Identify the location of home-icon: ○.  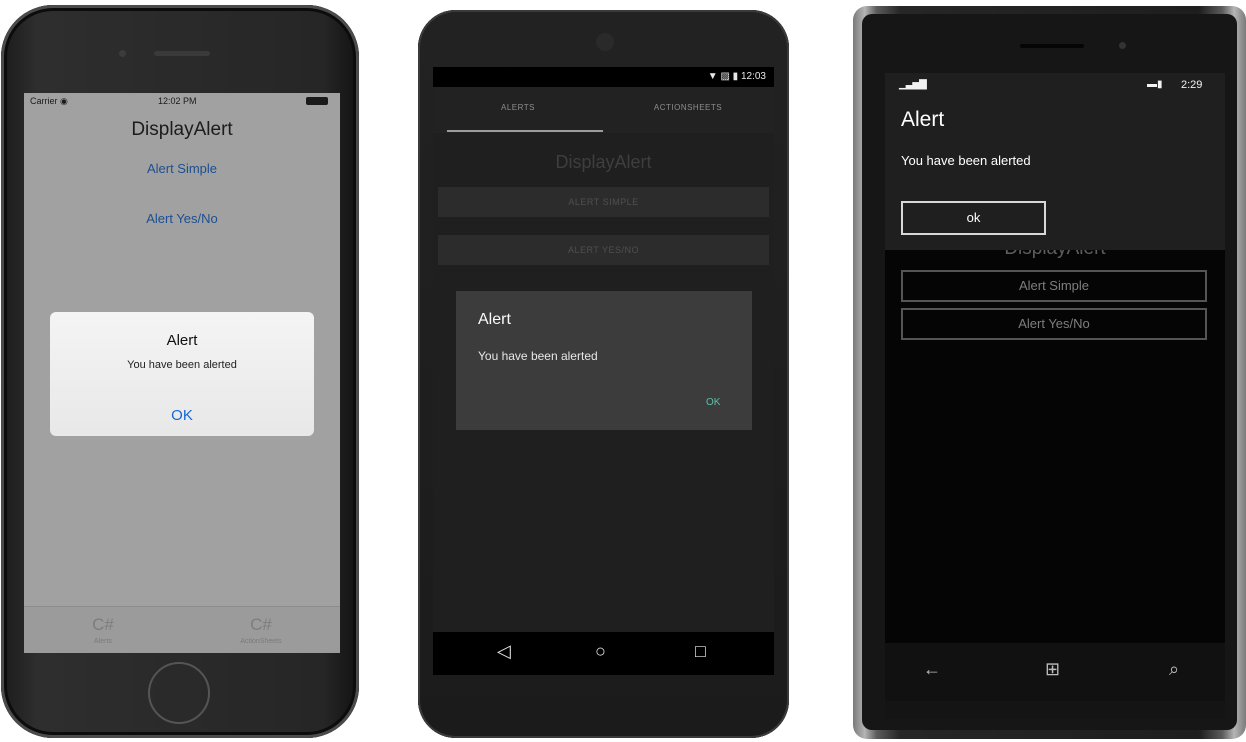
(600, 651).